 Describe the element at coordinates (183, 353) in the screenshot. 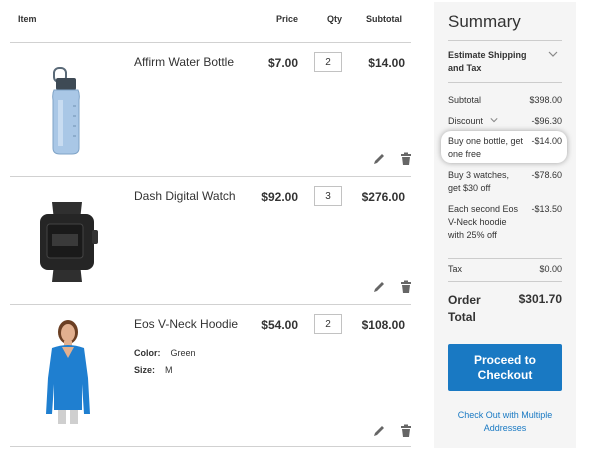

I see `option-value: Green` at that location.